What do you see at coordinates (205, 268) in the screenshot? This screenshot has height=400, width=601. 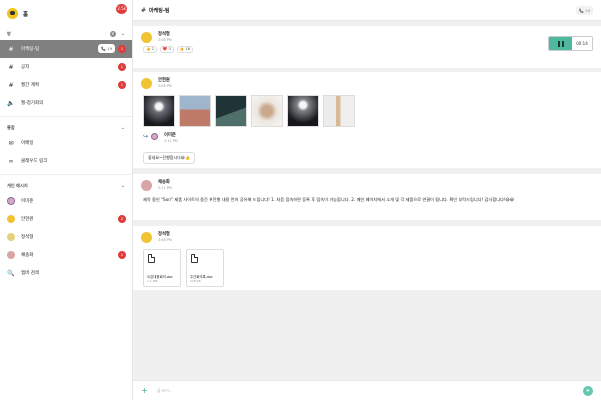 I see `file-attachment: 주간회의록.doc 128 KB` at bounding box center [205, 268].